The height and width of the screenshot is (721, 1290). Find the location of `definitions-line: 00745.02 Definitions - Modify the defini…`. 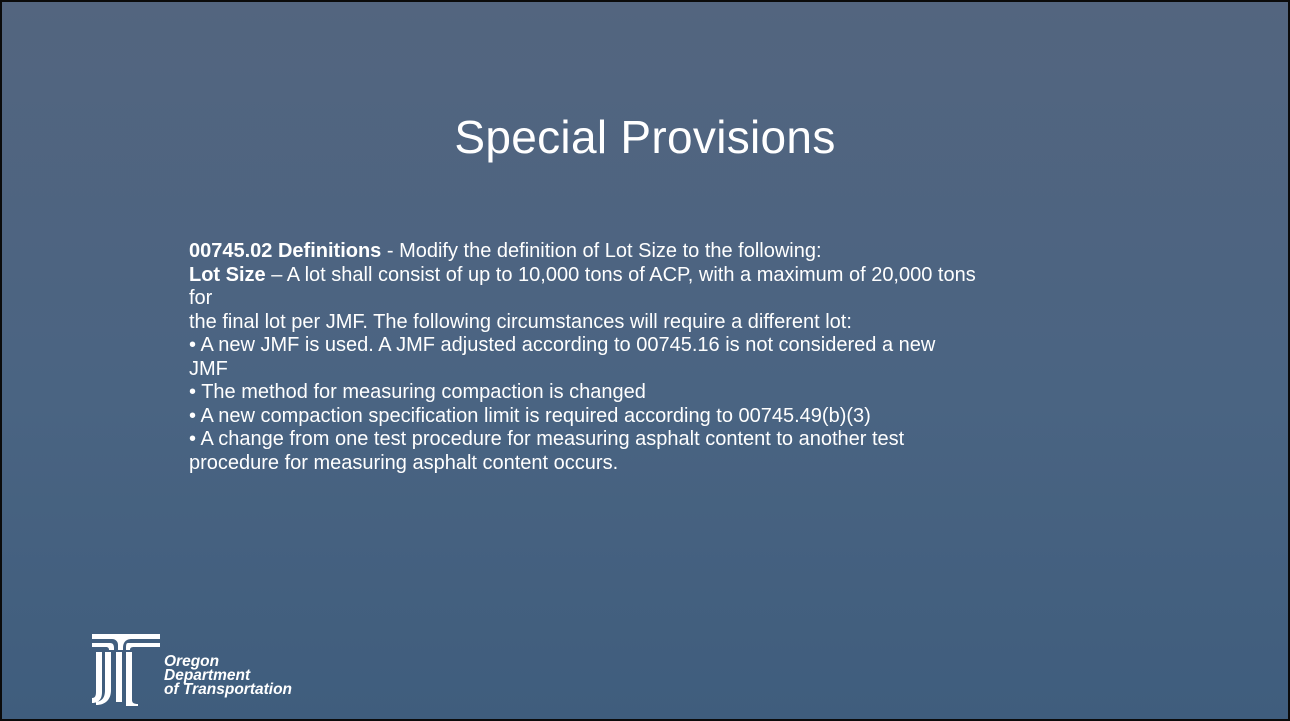

definitions-line: 00745.02 Definitions - Modify the defini… is located at coordinates (669, 252).